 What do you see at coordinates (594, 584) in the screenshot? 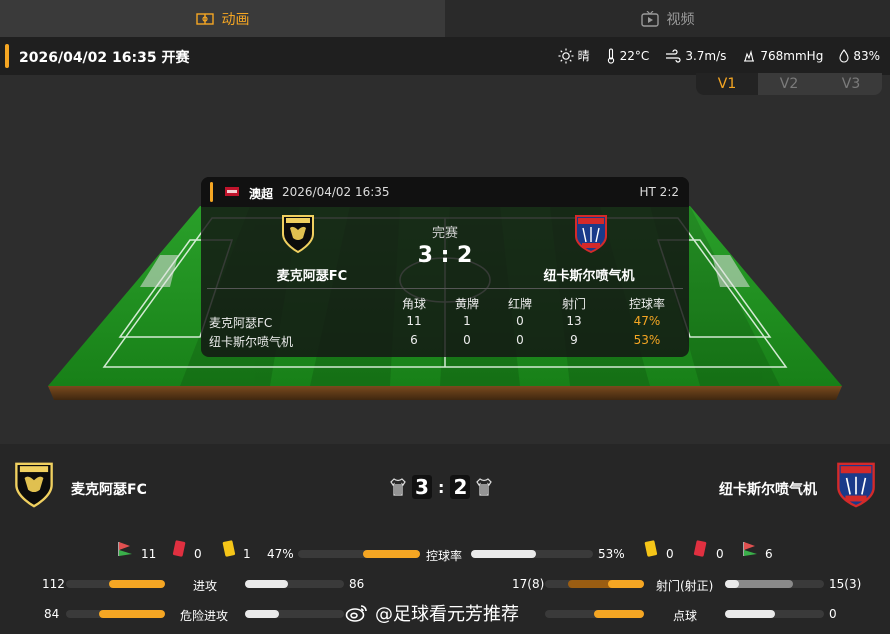
I see `home-shots-track` at bounding box center [594, 584].